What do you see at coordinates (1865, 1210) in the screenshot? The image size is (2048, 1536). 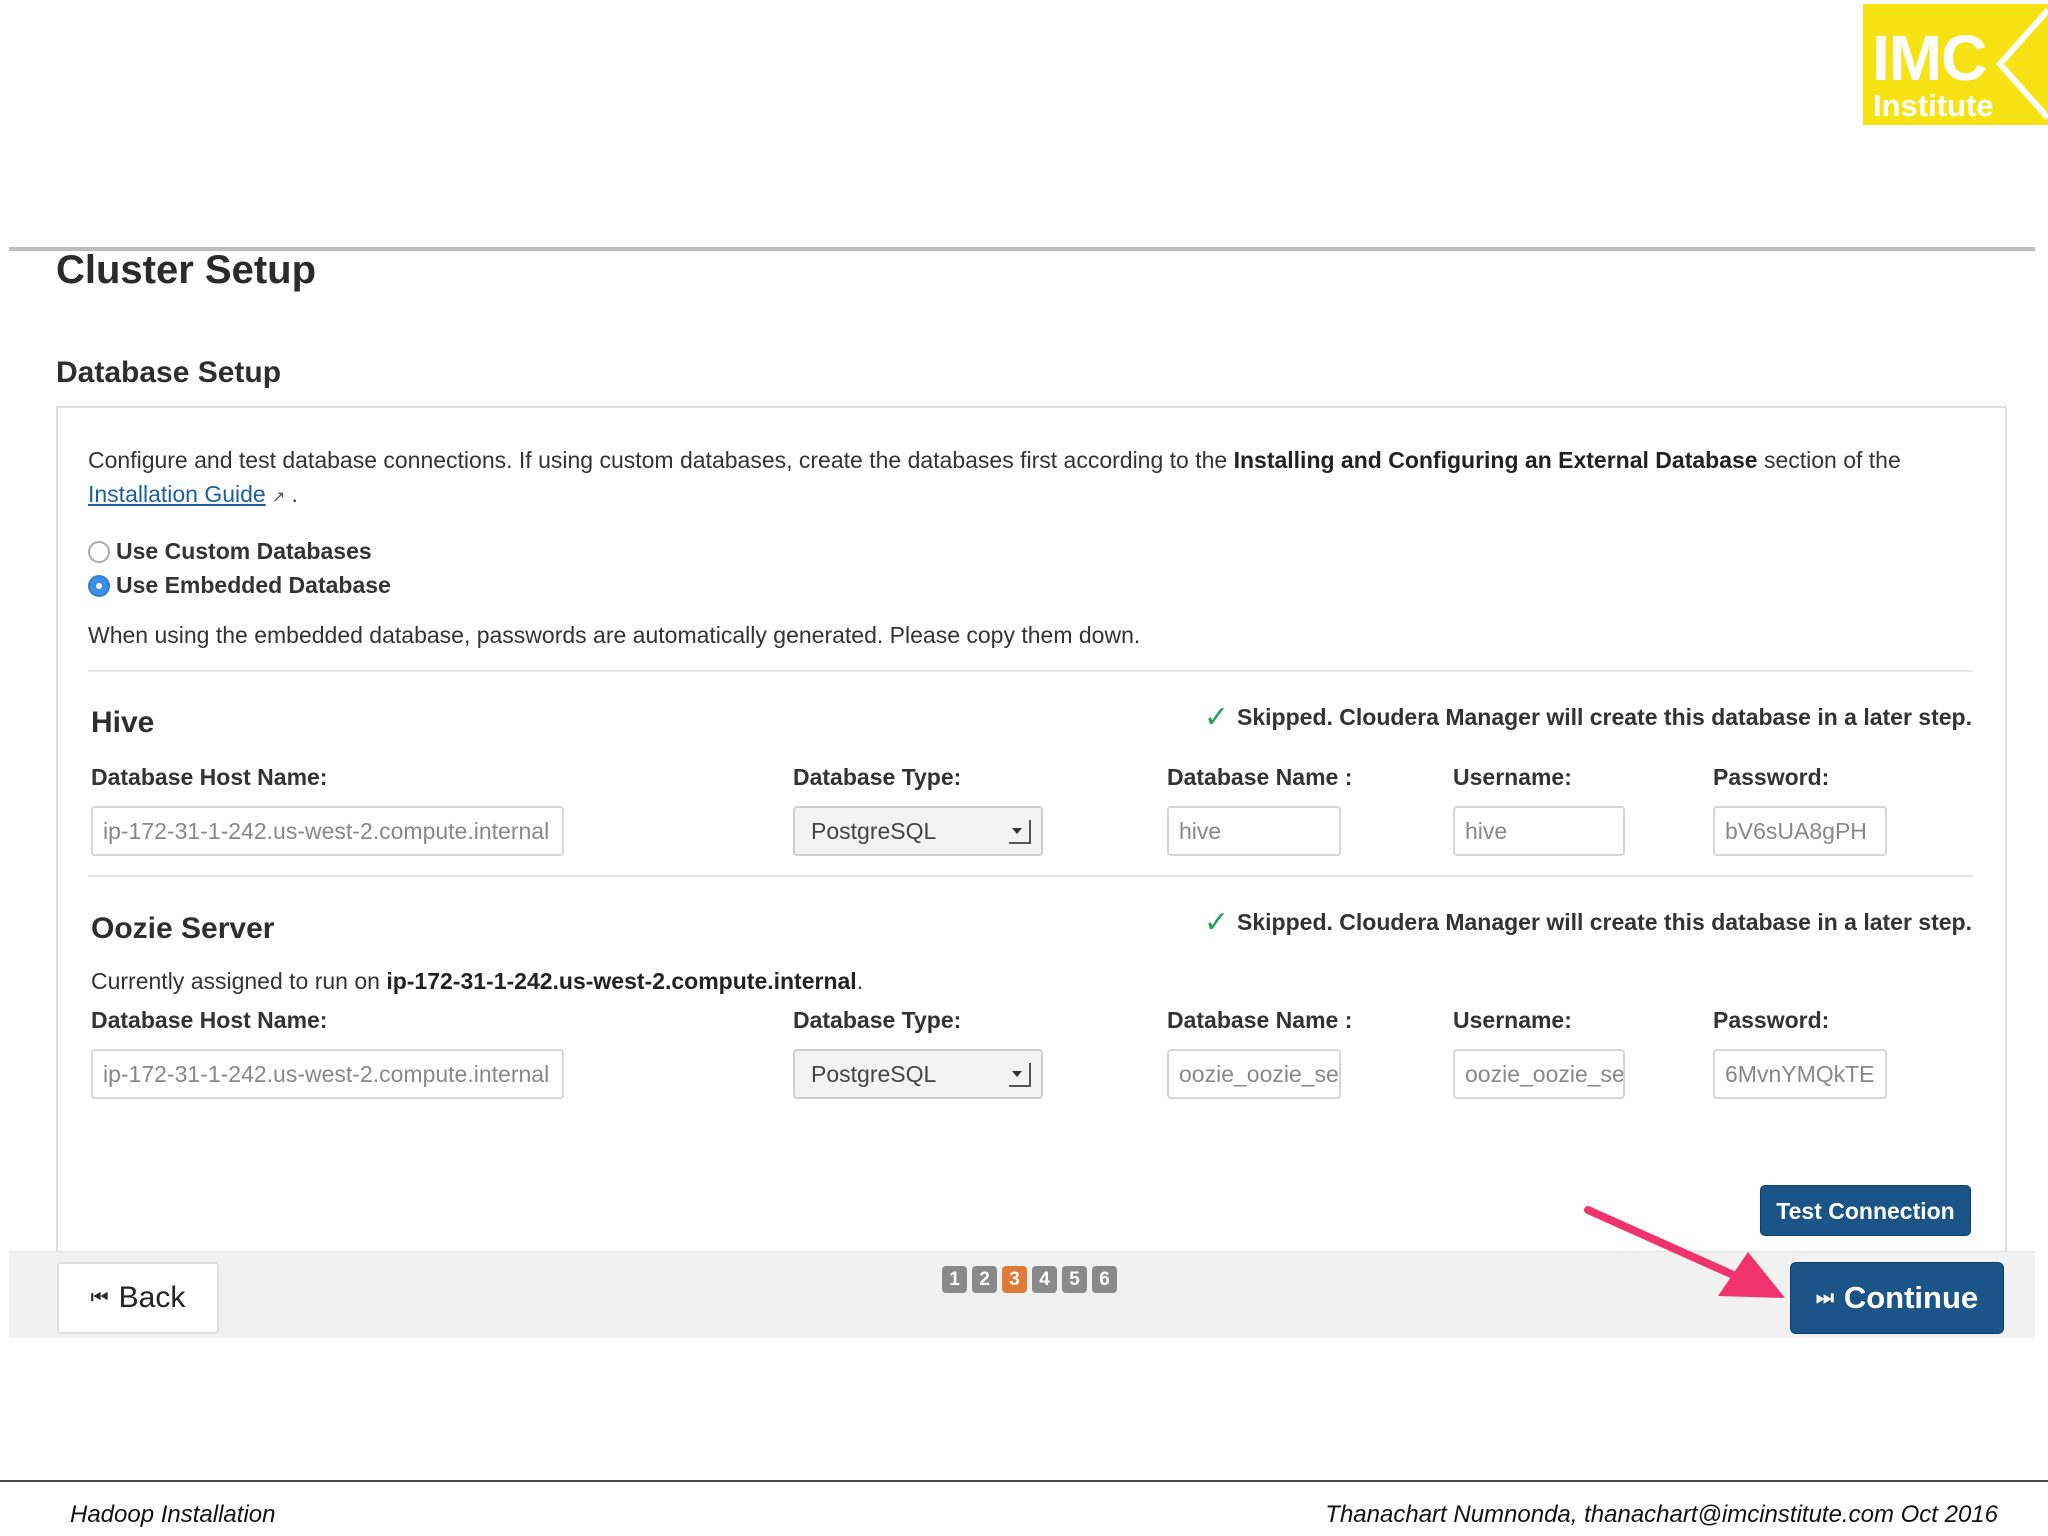 I see `test-connection-button: Test Connection` at bounding box center [1865, 1210].